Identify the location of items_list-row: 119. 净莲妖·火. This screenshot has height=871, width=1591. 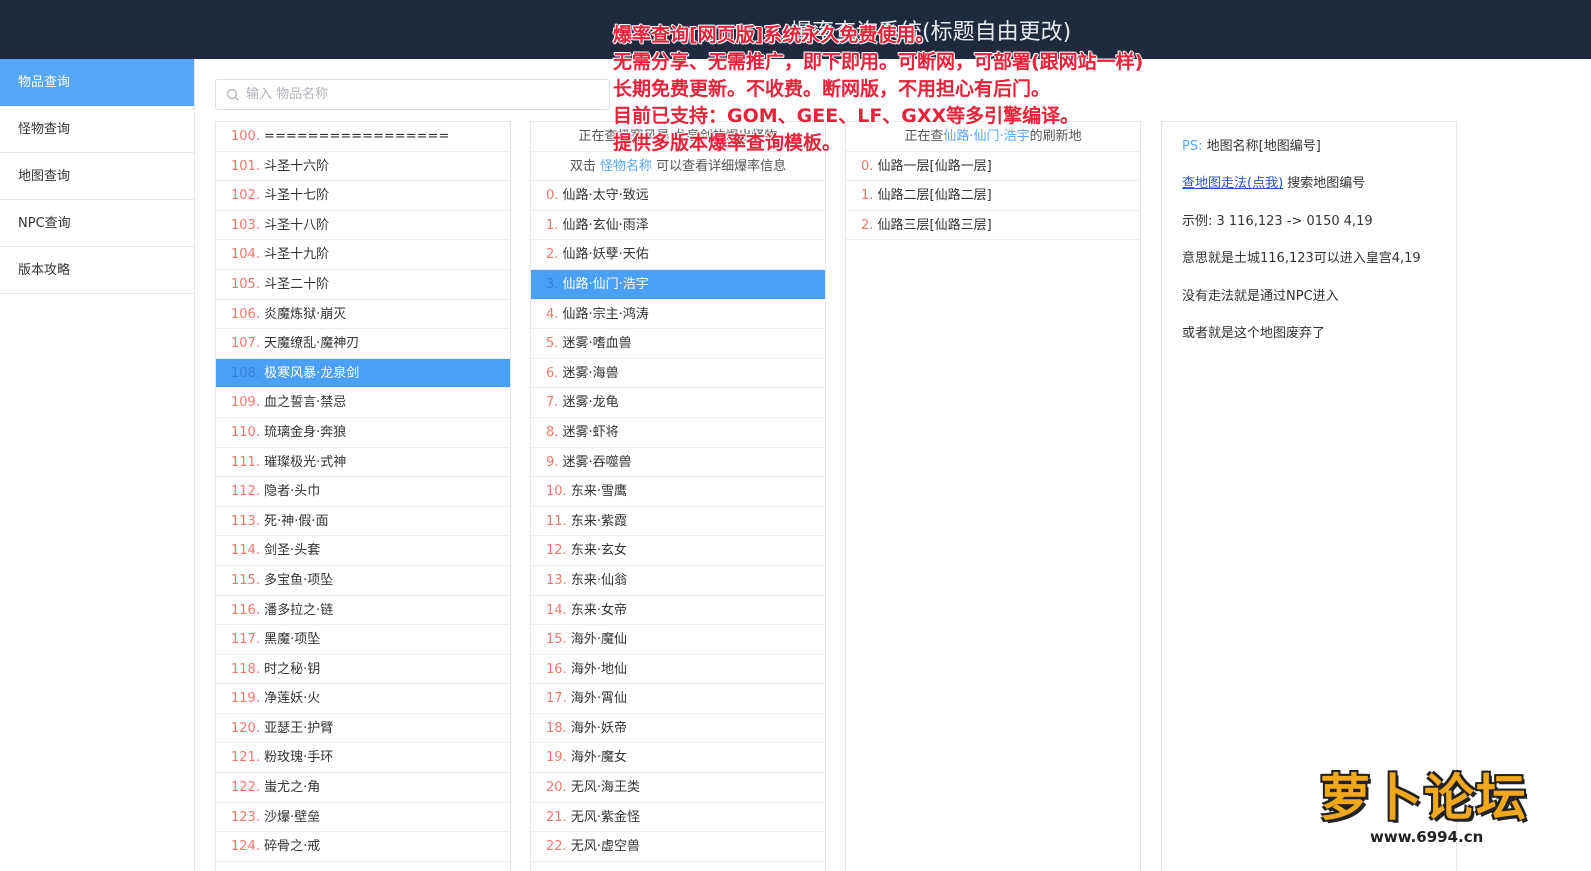
(363, 699).